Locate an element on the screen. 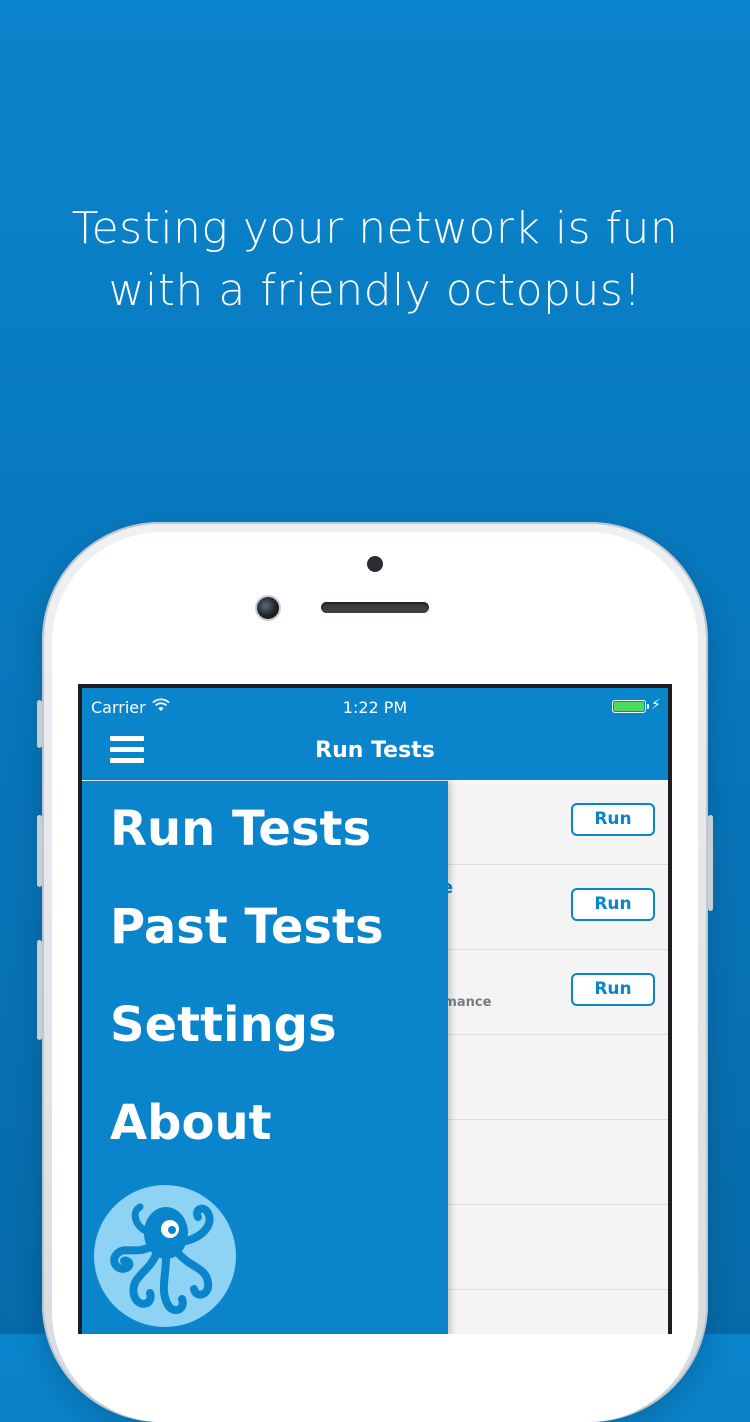  phone-side-button-power is located at coordinates (710, 863).